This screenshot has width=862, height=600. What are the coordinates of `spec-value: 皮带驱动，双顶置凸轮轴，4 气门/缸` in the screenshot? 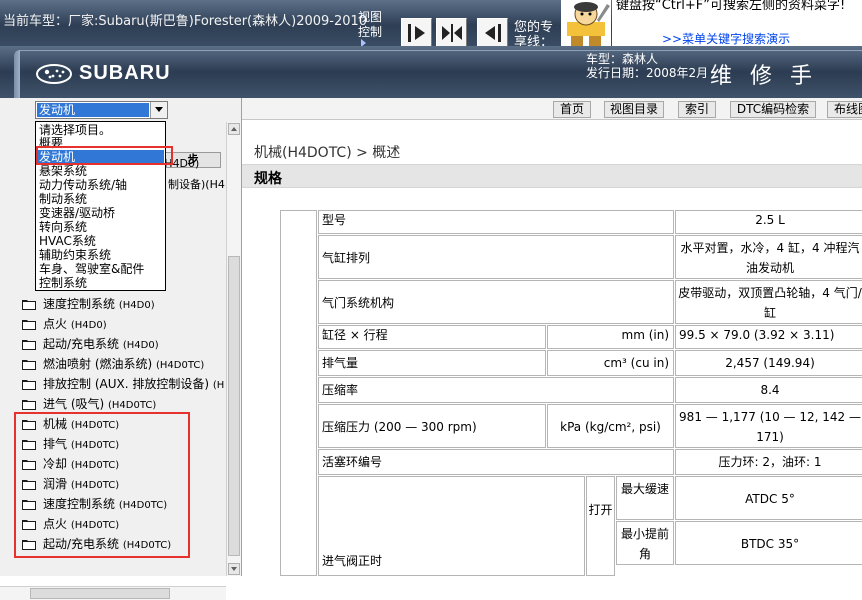 It's located at (768, 302).